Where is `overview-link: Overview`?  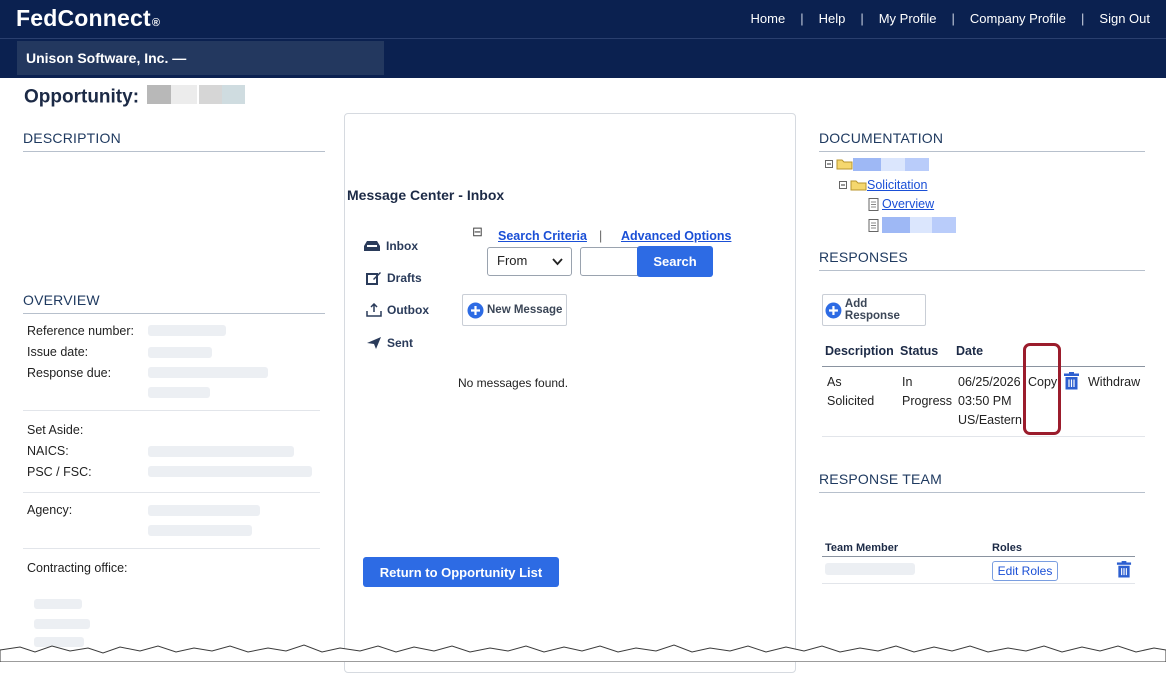
overview-link: Overview is located at coordinates (908, 204).